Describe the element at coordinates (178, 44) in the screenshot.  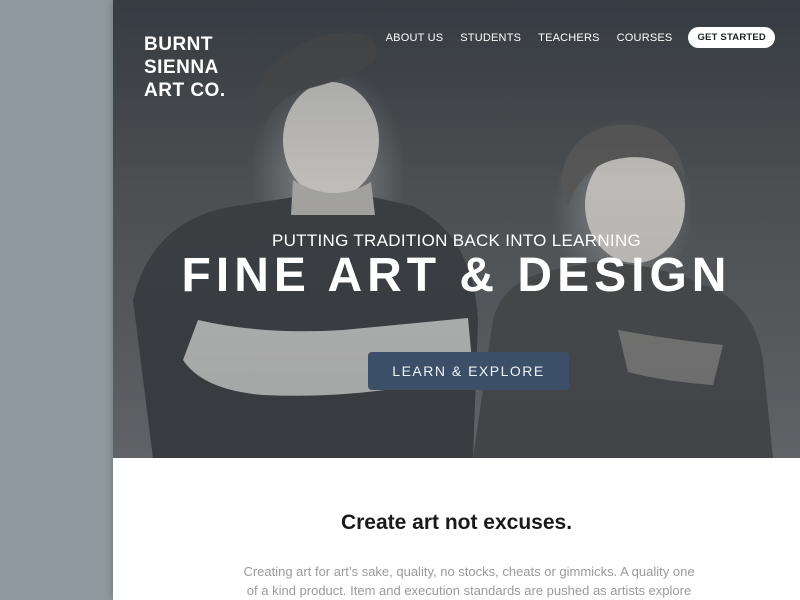
I see `brand-logo-line-1: BURNT` at that location.